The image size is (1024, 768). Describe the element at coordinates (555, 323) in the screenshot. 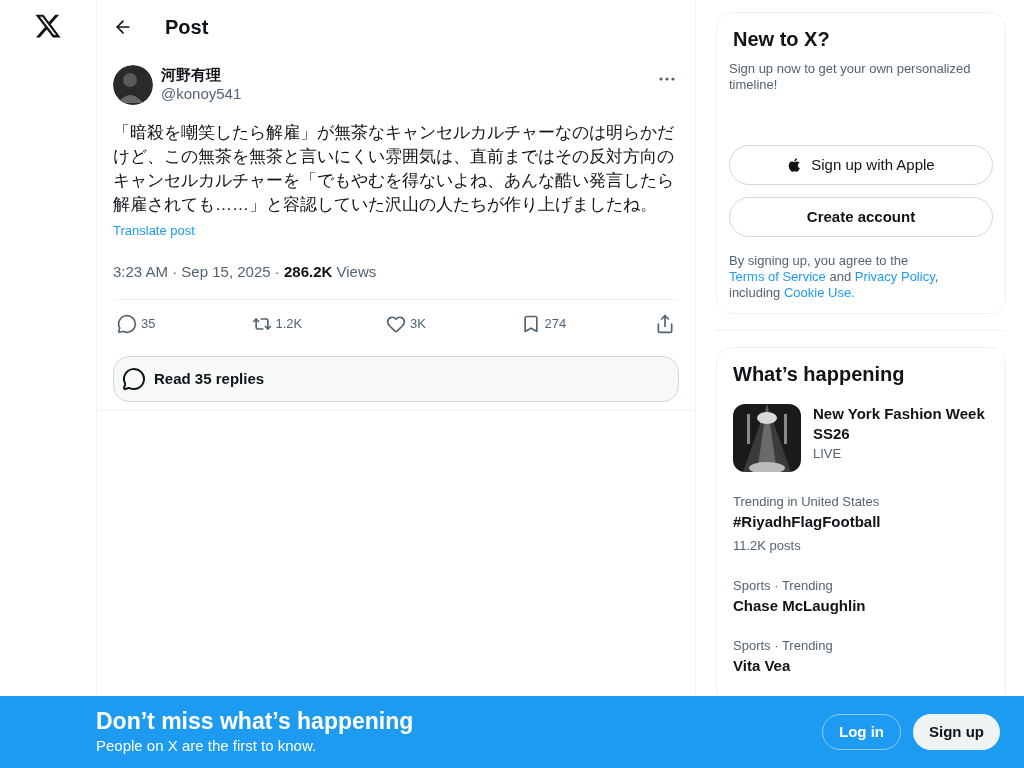

I see `bookmark-button: 274` at that location.